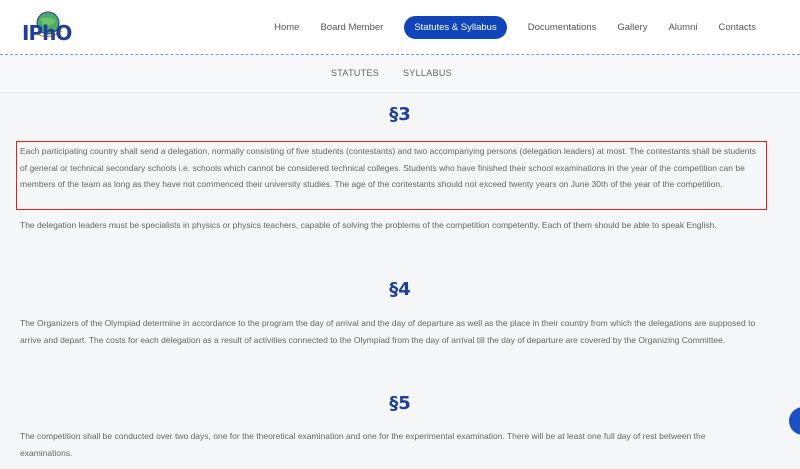 The image size is (800, 469). I want to click on nav-alumni: Alumni, so click(682, 27).